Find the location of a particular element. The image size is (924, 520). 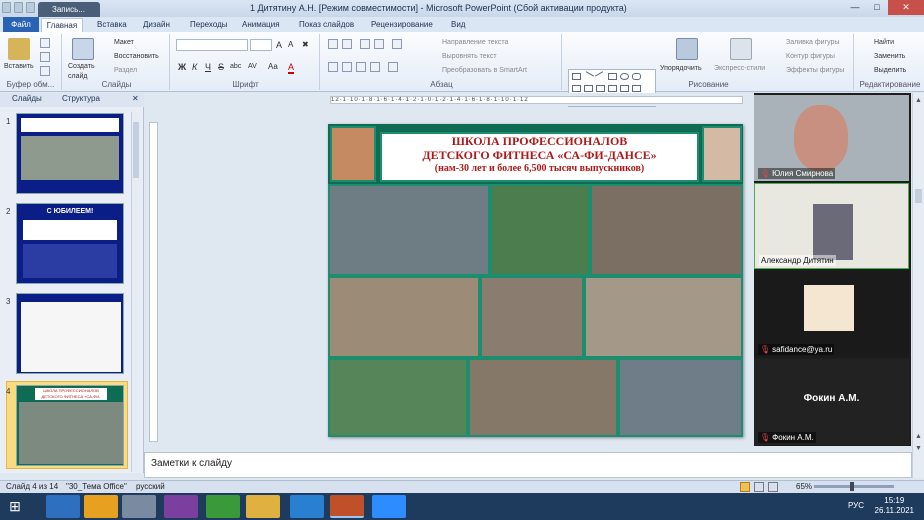

photo-balls is located at coordinates (398, 397).